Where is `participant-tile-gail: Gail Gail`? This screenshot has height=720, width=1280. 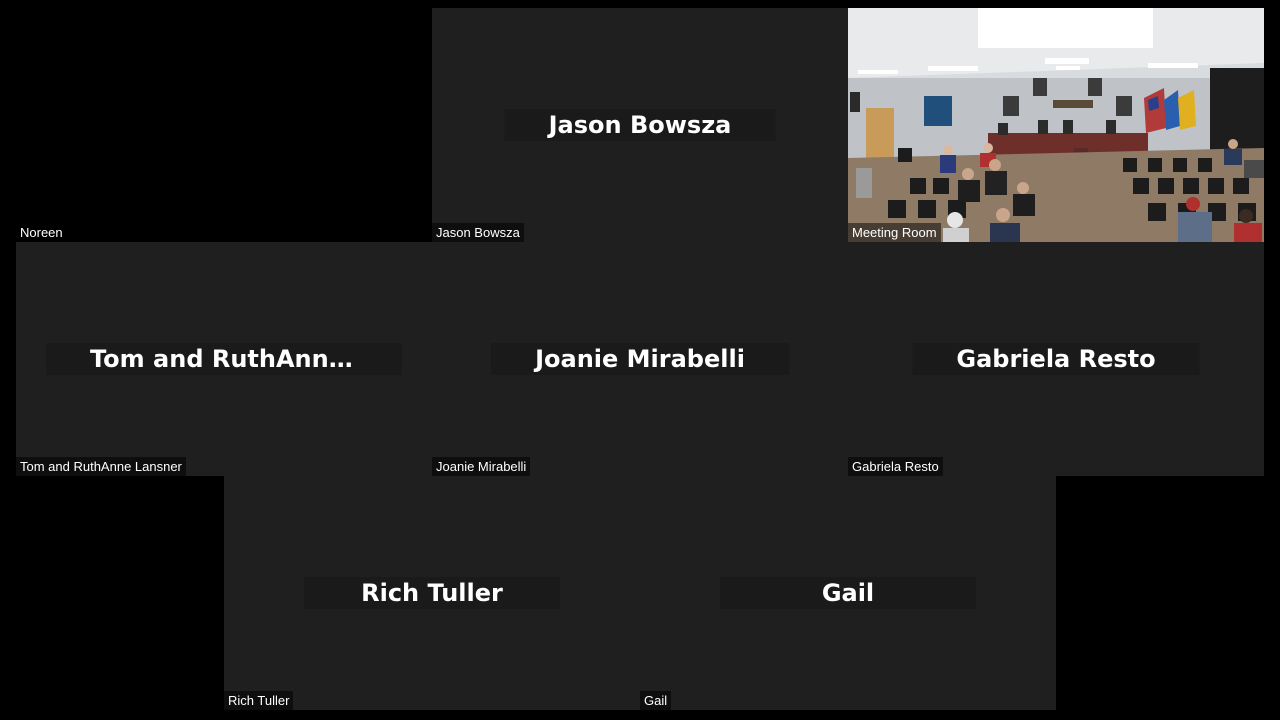
participant-tile-gail: Gail Gail is located at coordinates (848, 593).